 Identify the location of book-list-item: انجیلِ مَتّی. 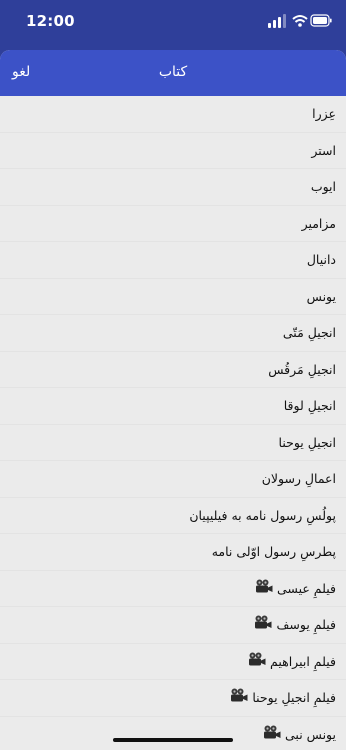
(173, 333).